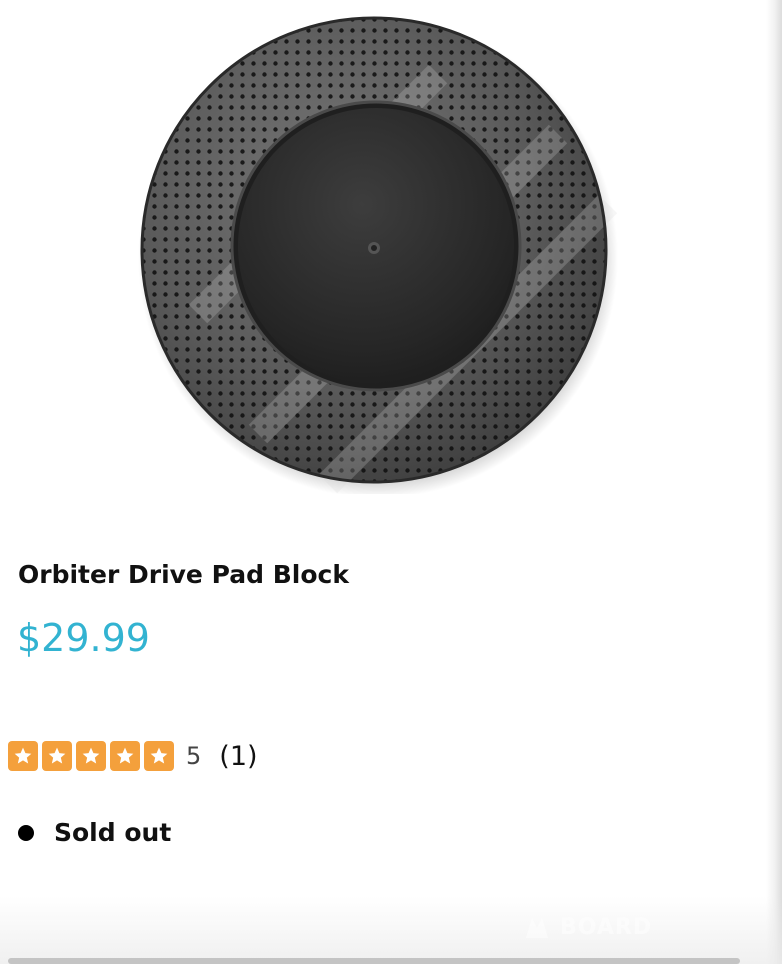 This screenshot has height=964, width=782. I want to click on watermark: BOARD, so click(587, 927).